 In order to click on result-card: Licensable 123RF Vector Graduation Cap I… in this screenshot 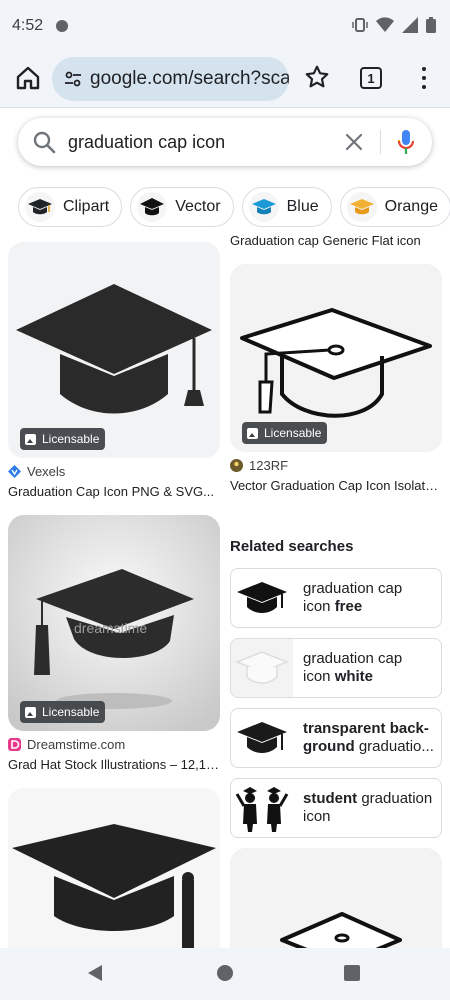, I will do `click(336, 378)`.